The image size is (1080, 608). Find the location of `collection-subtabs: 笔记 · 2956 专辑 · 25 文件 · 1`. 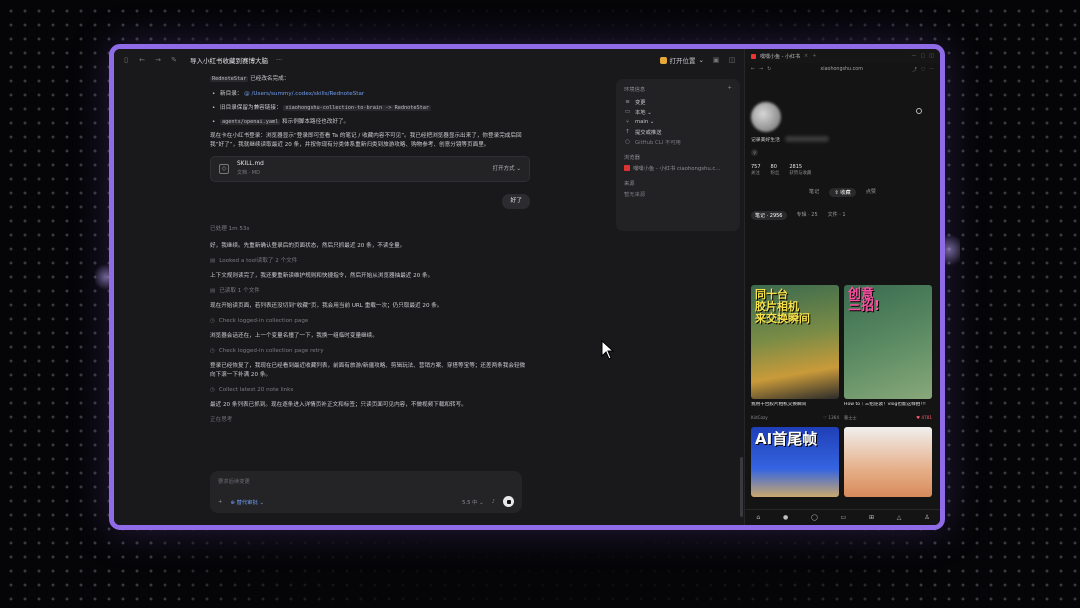

collection-subtabs: 笔记 · 2956 专辑 · 25 文件 · 1 is located at coordinates (842, 215).